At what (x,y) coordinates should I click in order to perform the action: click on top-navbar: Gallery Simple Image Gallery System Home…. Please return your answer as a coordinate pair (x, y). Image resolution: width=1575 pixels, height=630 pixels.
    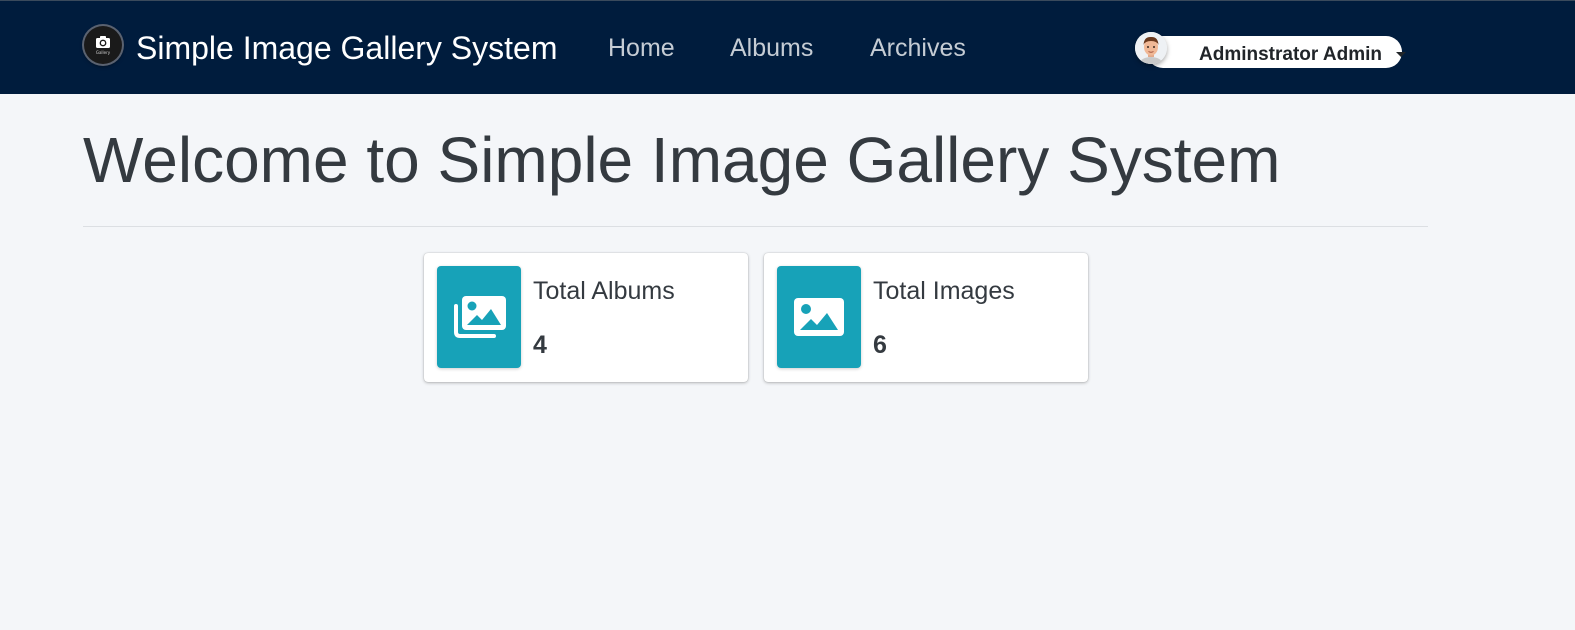
    Looking at the image, I should click on (787, 47).